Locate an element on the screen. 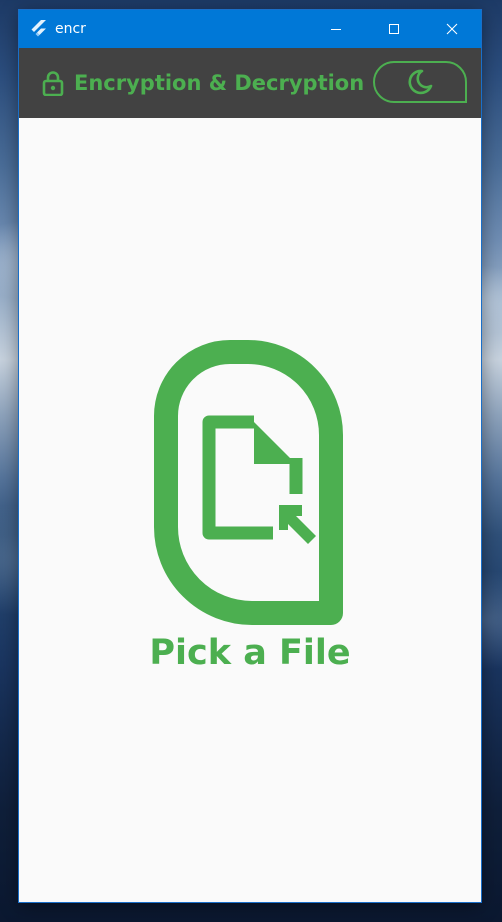 Image resolution: width=502 pixels, height=922 pixels. maximize-button is located at coordinates (394, 29).